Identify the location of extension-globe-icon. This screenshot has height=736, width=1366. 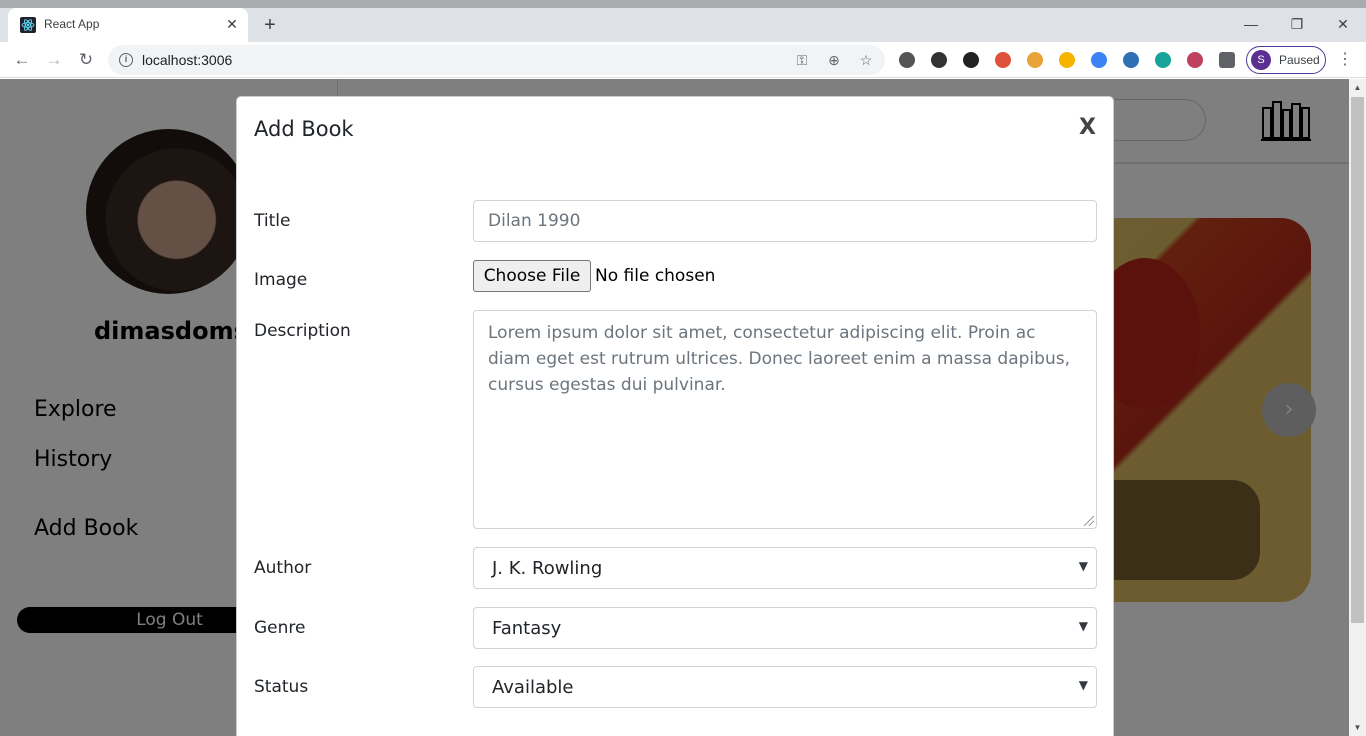
(1099, 60).